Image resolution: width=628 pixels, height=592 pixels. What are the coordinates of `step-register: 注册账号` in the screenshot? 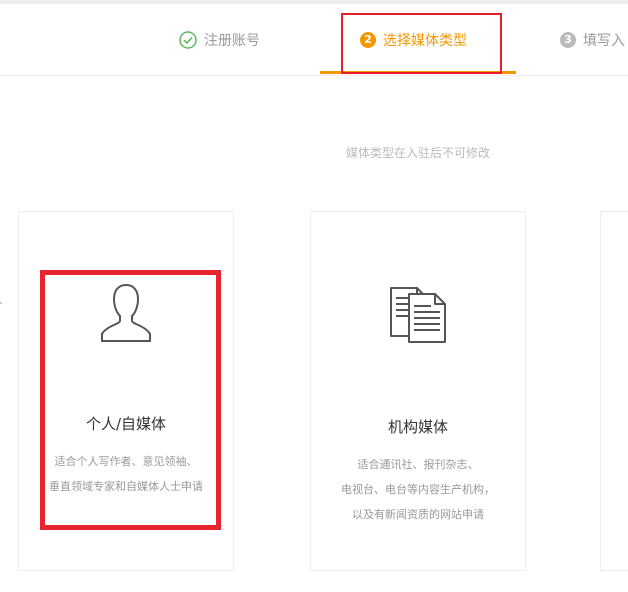 It's located at (219, 39).